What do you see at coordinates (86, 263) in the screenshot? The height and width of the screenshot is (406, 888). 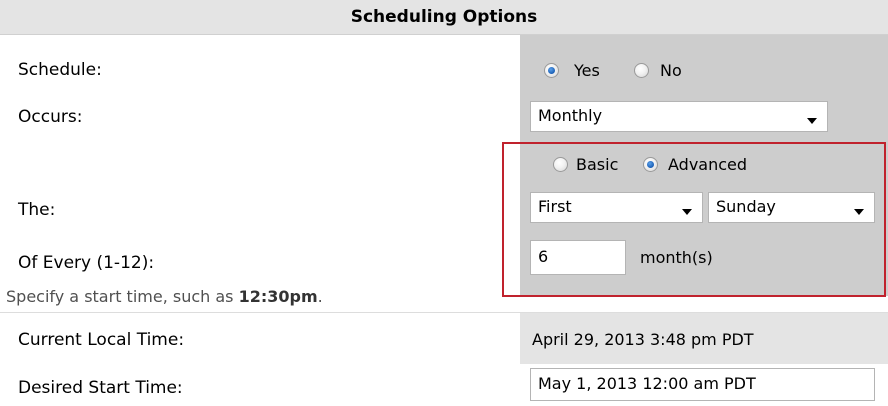 I see `of-every-label: Of Every (1-12):` at bounding box center [86, 263].